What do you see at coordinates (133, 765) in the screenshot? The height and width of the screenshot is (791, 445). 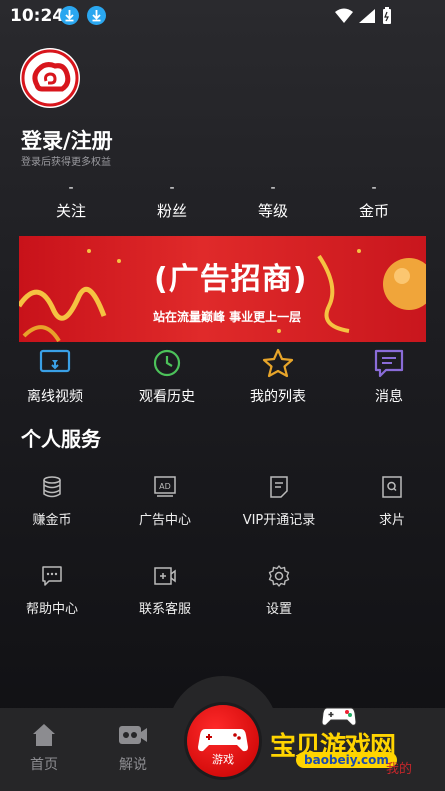 I see `tab-label: 解说` at bounding box center [133, 765].